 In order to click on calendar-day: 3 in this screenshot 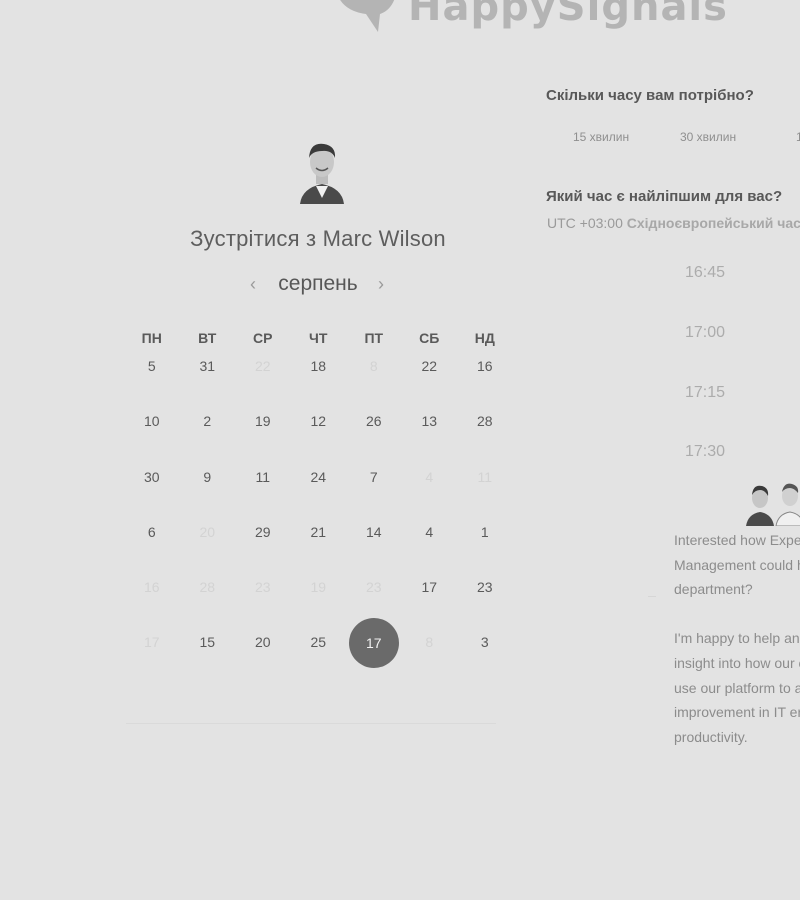, I will do `click(485, 657)`.